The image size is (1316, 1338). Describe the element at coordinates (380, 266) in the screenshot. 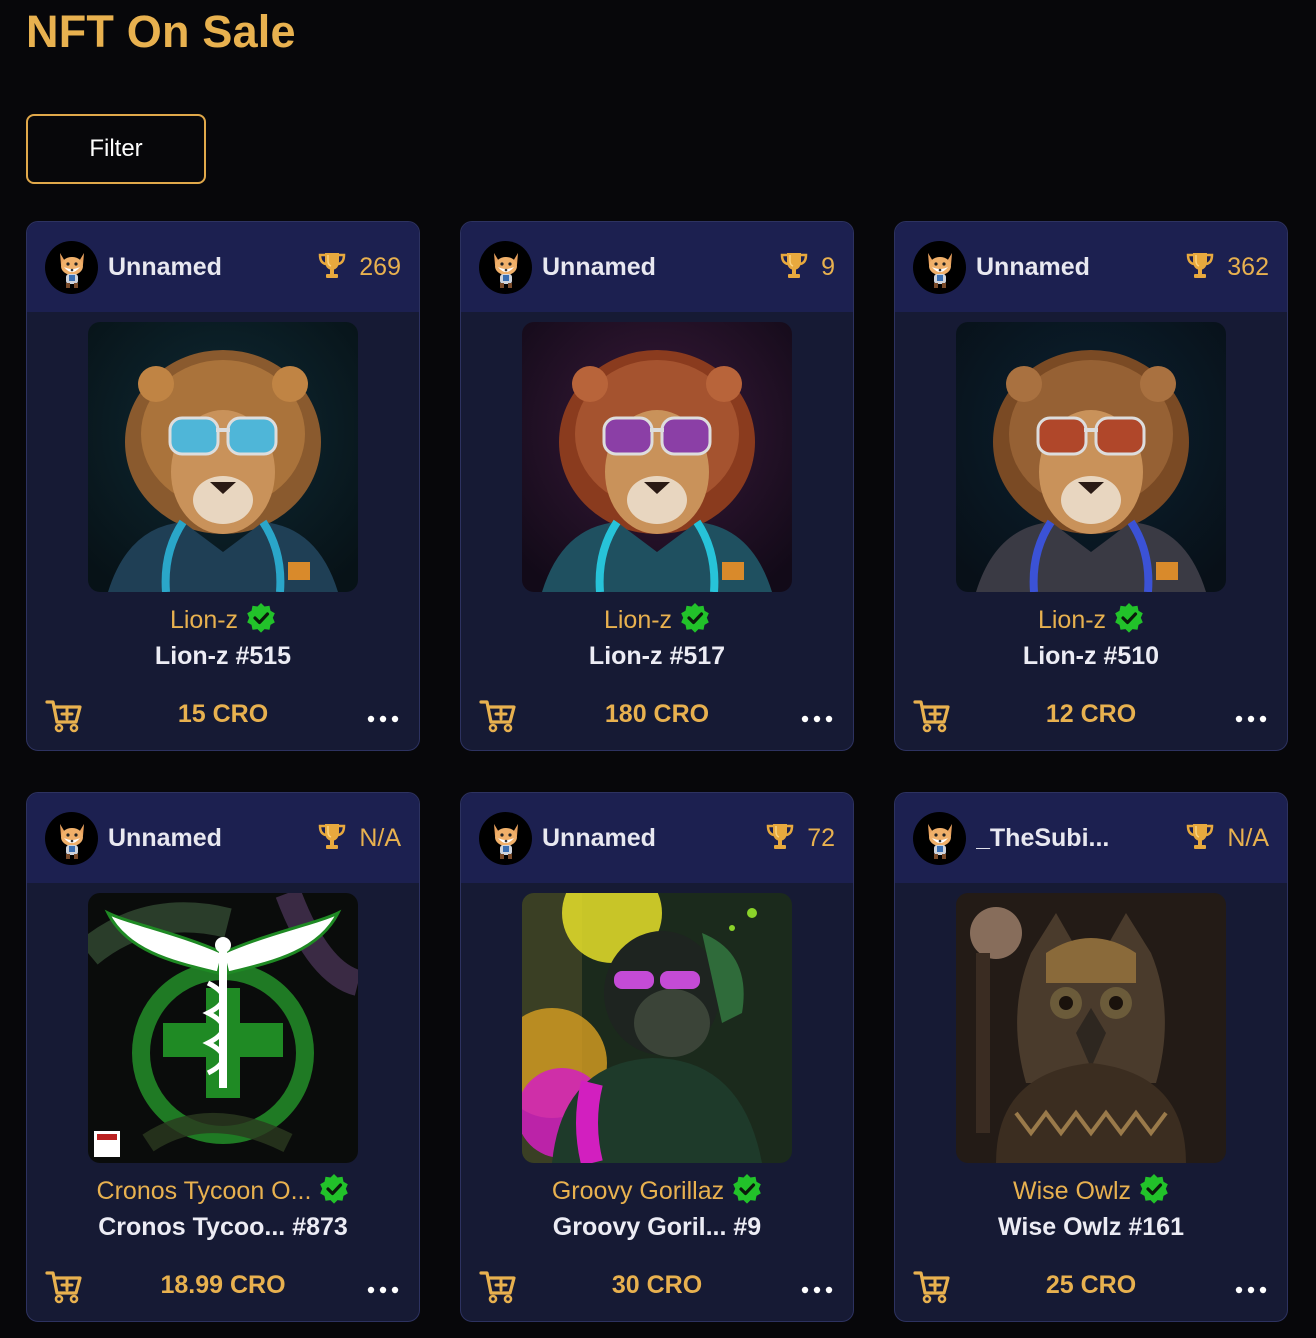

I see `rank-value: 269` at that location.